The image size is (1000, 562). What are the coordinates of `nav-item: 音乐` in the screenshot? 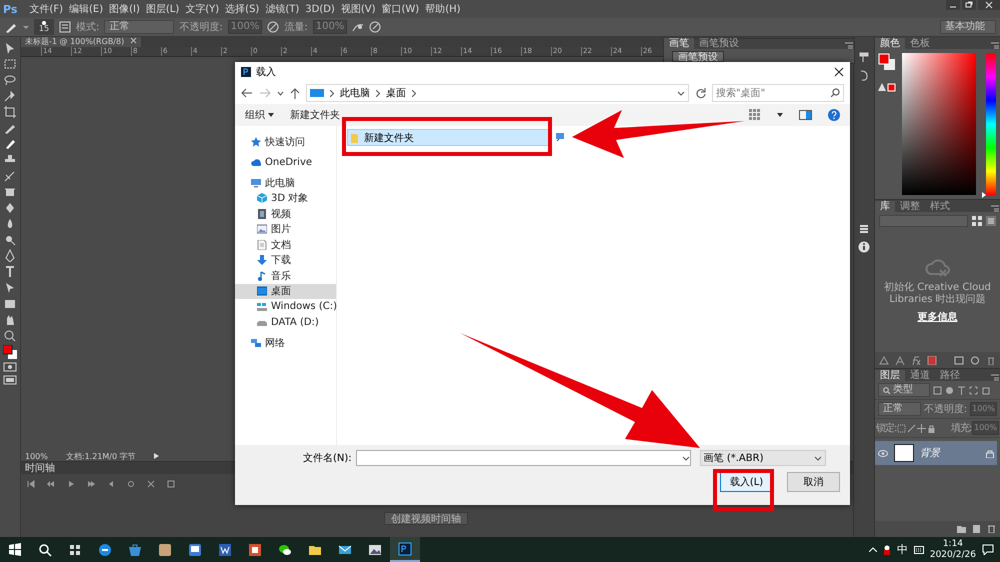 It's located at (285, 276).